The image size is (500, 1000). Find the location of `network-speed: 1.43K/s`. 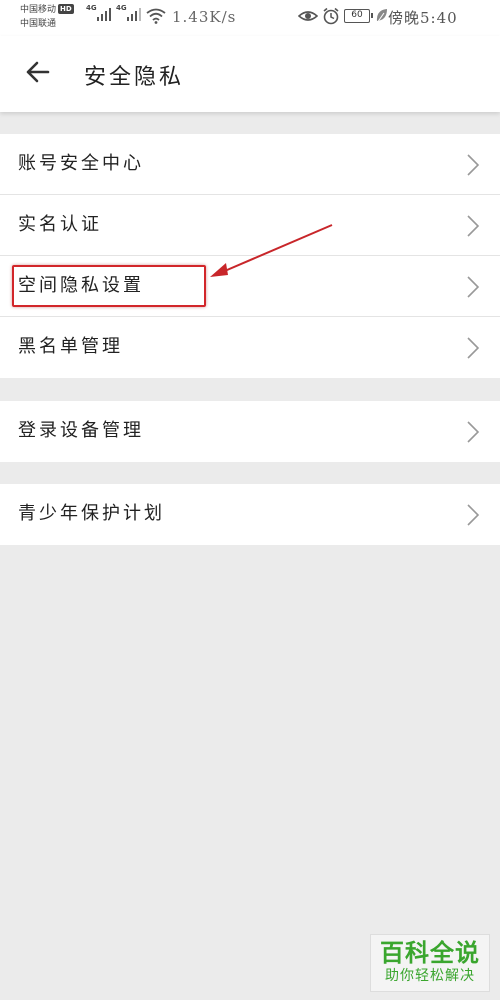

network-speed: 1.43K/s is located at coordinates (204, 17).